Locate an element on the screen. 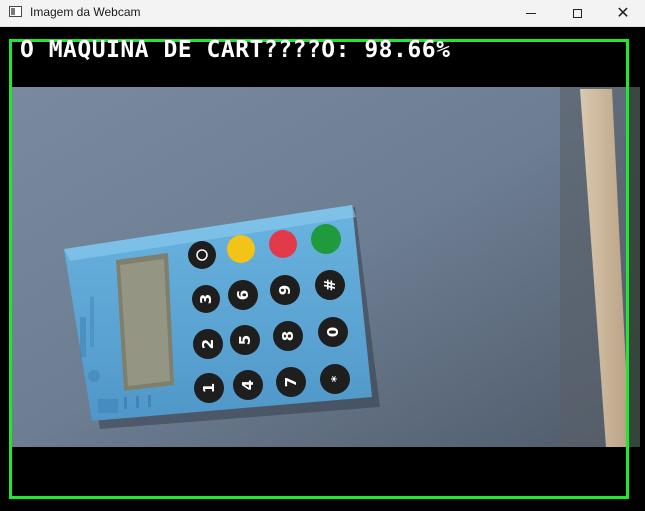 The width and height of the screenshot is (645, 511). maximize-icon is located at coordinates (577, 13).